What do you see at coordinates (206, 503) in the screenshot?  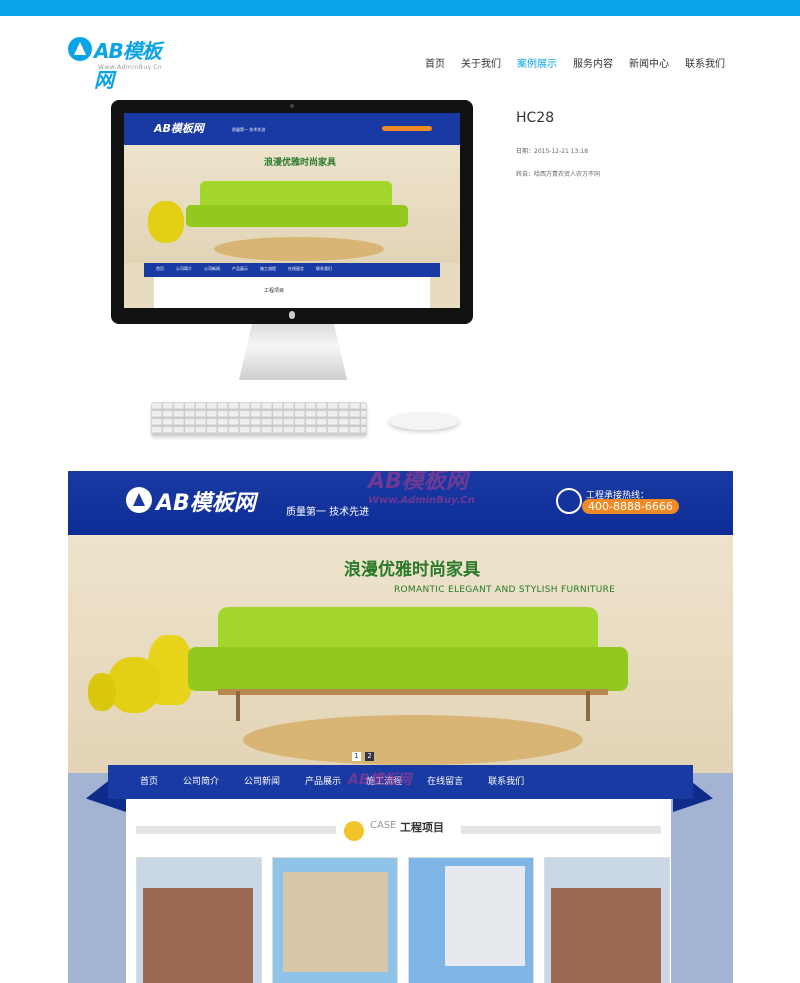 I see `preview-logo-text: AB模板网` at bounding box center [206, 503].